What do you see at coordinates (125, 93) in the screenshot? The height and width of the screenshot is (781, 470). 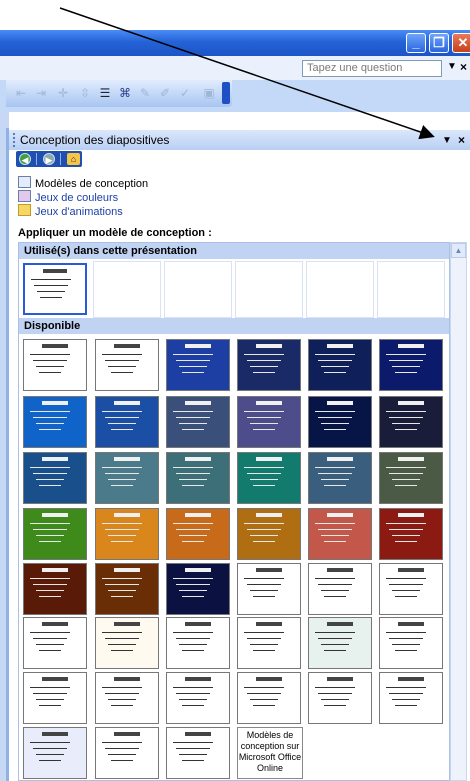 I see `grid-icon: ⌘` at bounding box center [125, 93].